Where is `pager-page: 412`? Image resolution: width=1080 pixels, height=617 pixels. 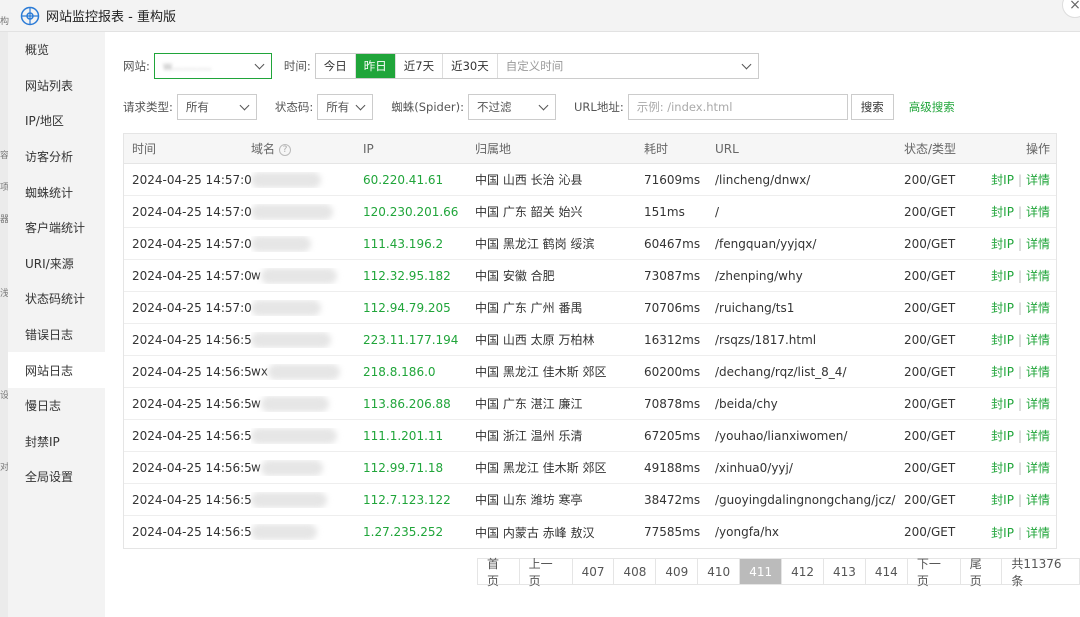
pager-page: 412 is located at coordinates (803, 571).